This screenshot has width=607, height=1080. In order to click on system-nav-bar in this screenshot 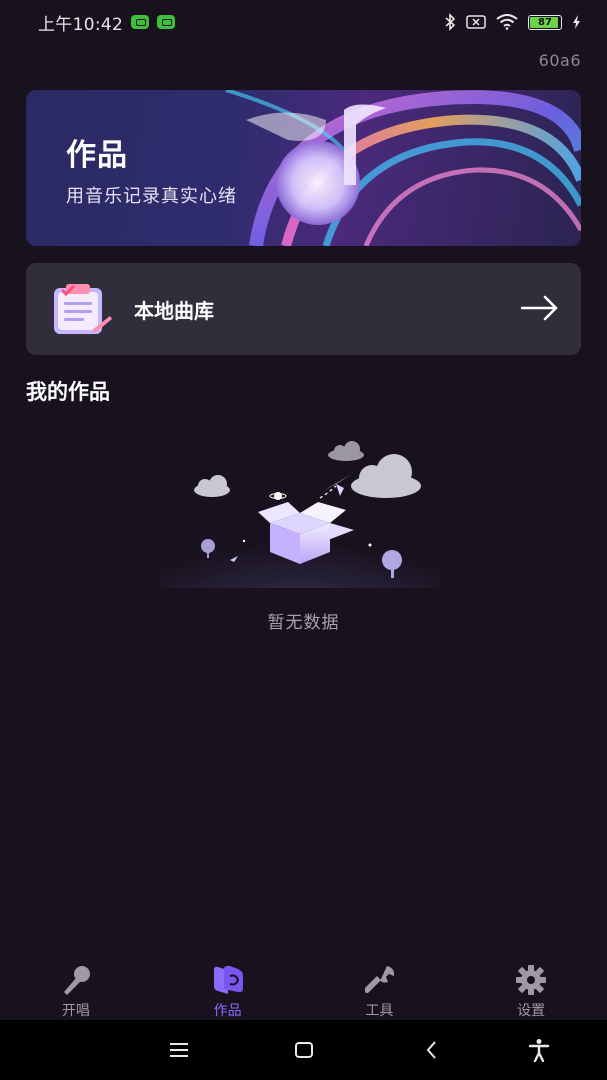, I will do `click(303, 1050)`.